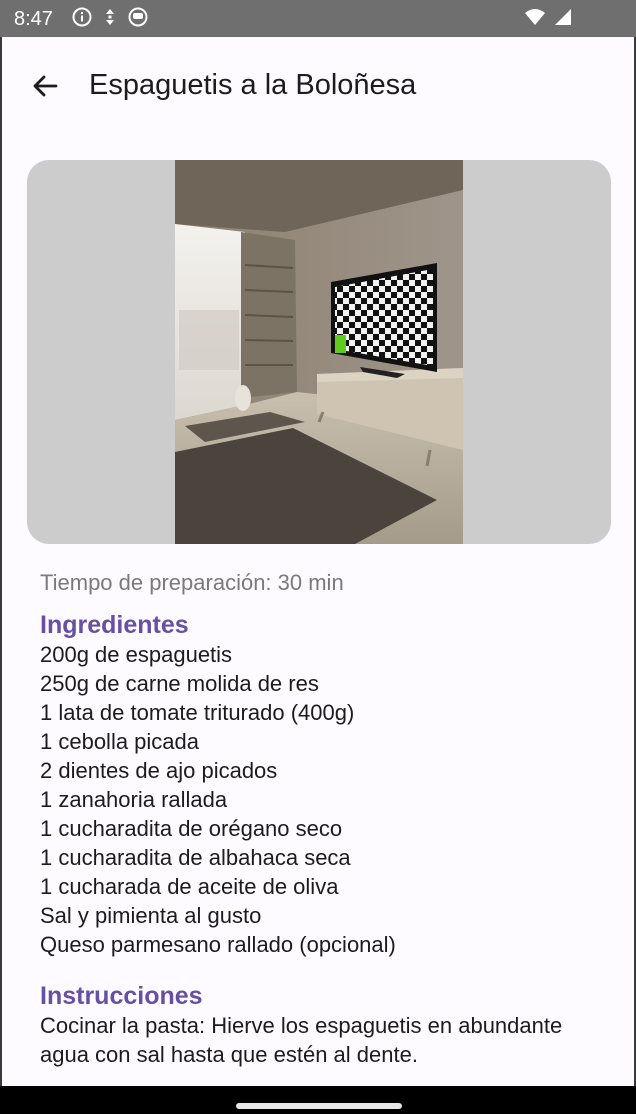 The width and height of the screenshot is (636, 1114). I want to click on ingredient-item: 1 zanahoria rallada, so click(134, 799).